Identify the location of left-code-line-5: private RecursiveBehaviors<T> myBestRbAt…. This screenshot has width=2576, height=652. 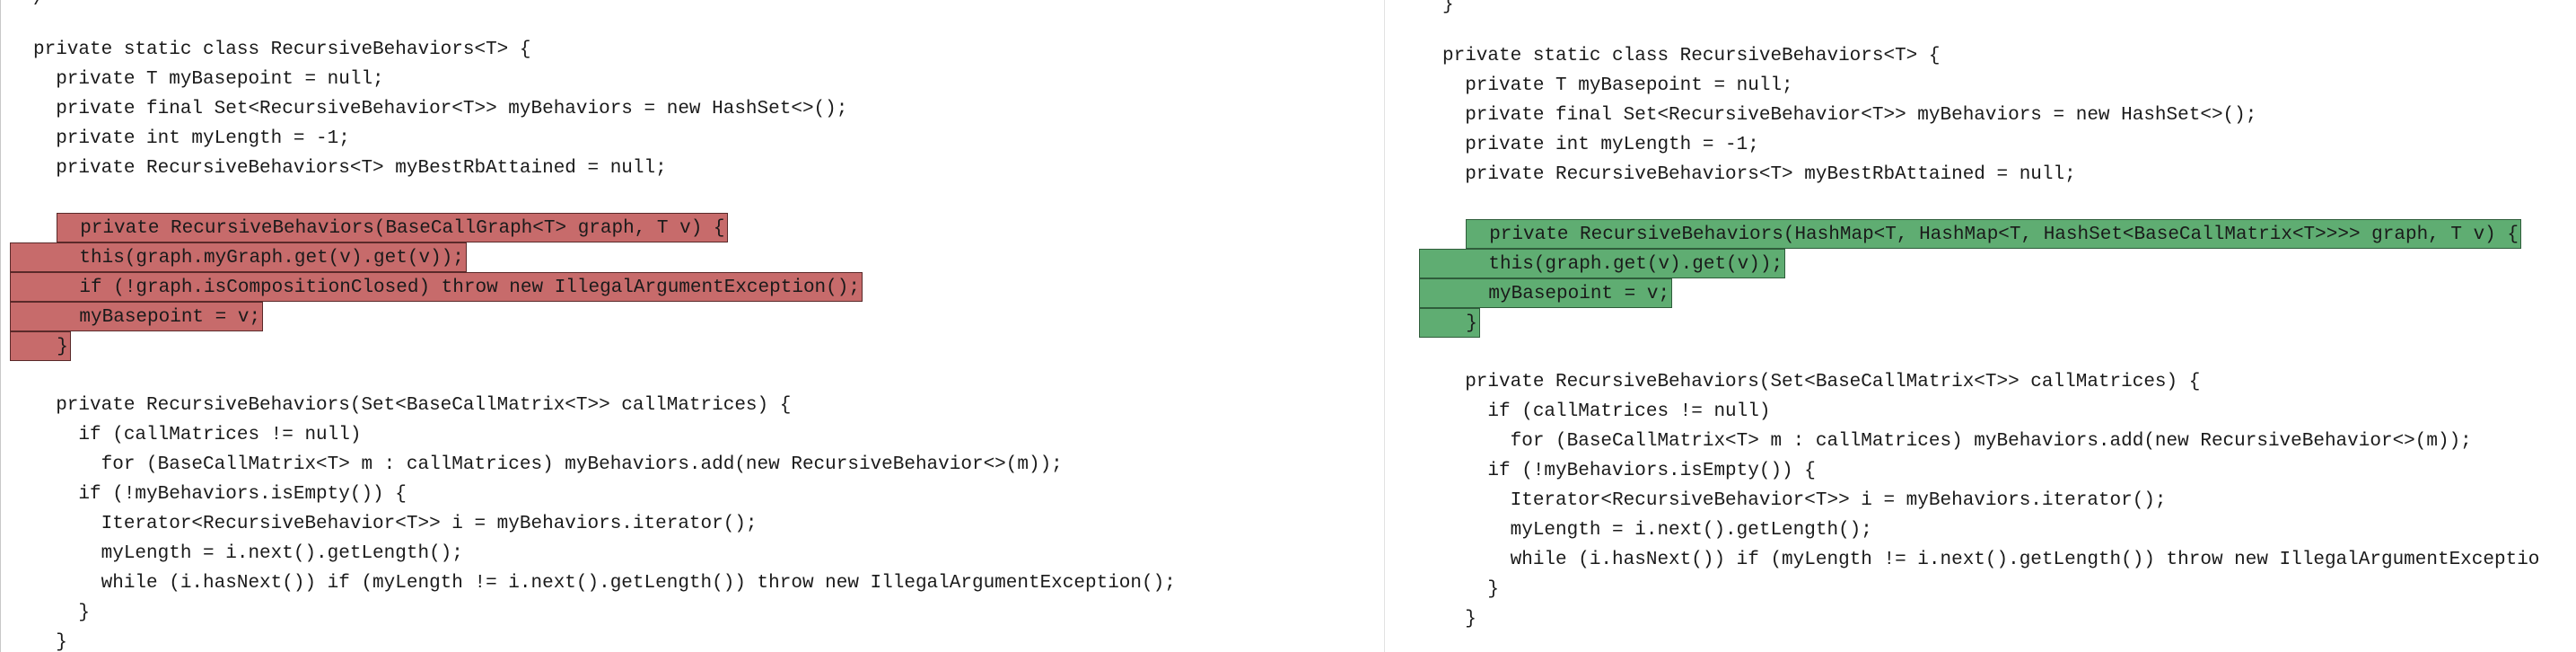
(350, 168).